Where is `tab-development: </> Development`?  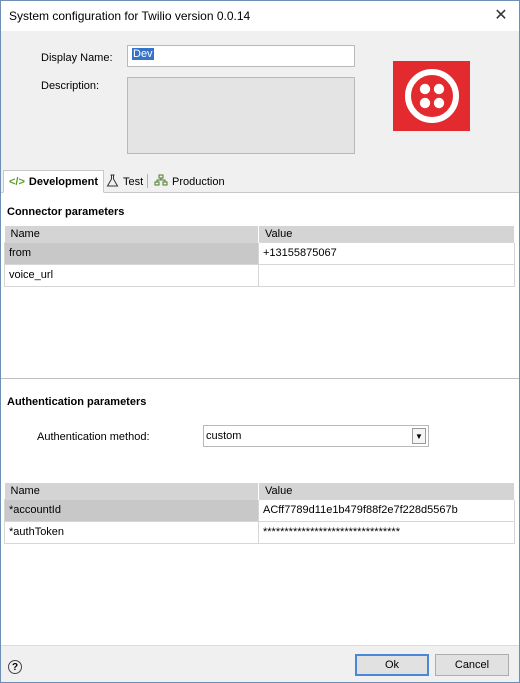 tab-development: </> Development is located at coordinates (53, 181).